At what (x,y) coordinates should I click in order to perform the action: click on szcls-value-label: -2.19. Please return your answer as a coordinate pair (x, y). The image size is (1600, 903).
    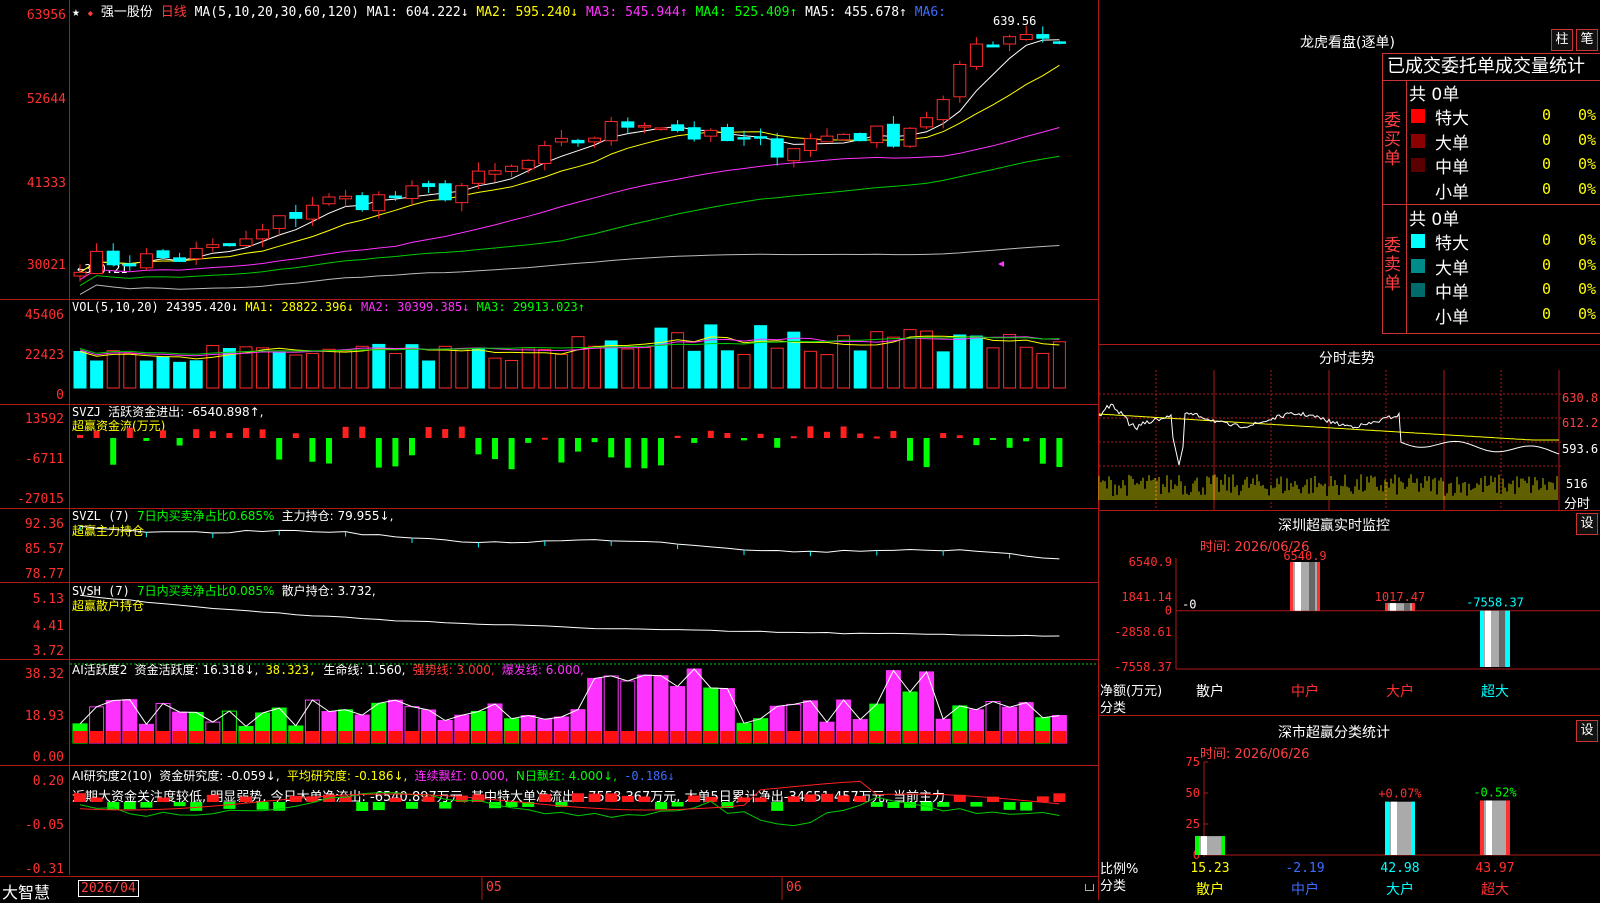
    Looking at the image, I should click on (1304, 868).